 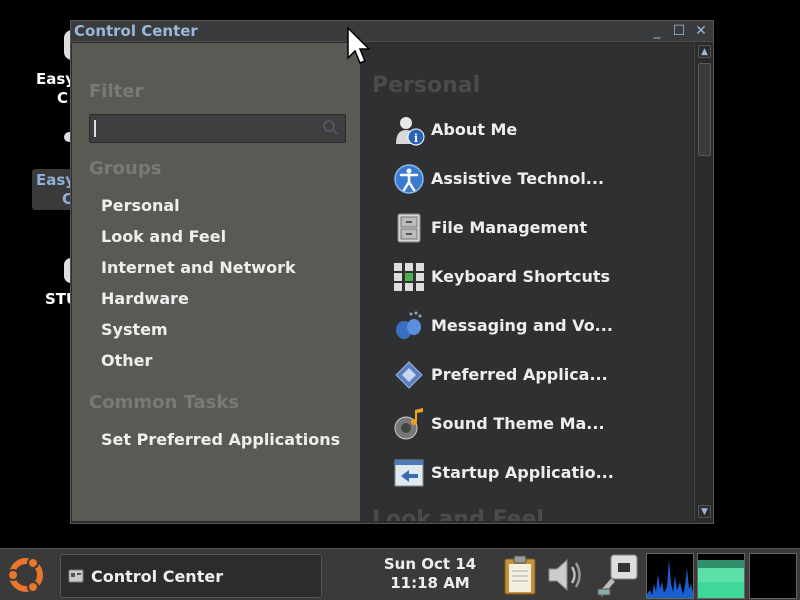 What do you see at coordinates (538, 130) in the screenshot?
I see `item-about-me: i About Me` at bounding box center [538, 130].